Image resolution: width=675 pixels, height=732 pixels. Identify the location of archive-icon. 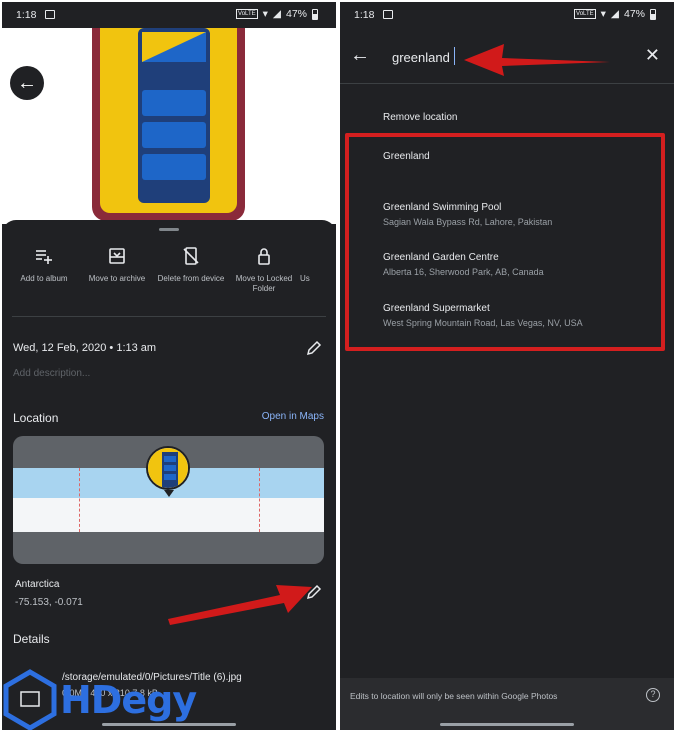
(117, 256).